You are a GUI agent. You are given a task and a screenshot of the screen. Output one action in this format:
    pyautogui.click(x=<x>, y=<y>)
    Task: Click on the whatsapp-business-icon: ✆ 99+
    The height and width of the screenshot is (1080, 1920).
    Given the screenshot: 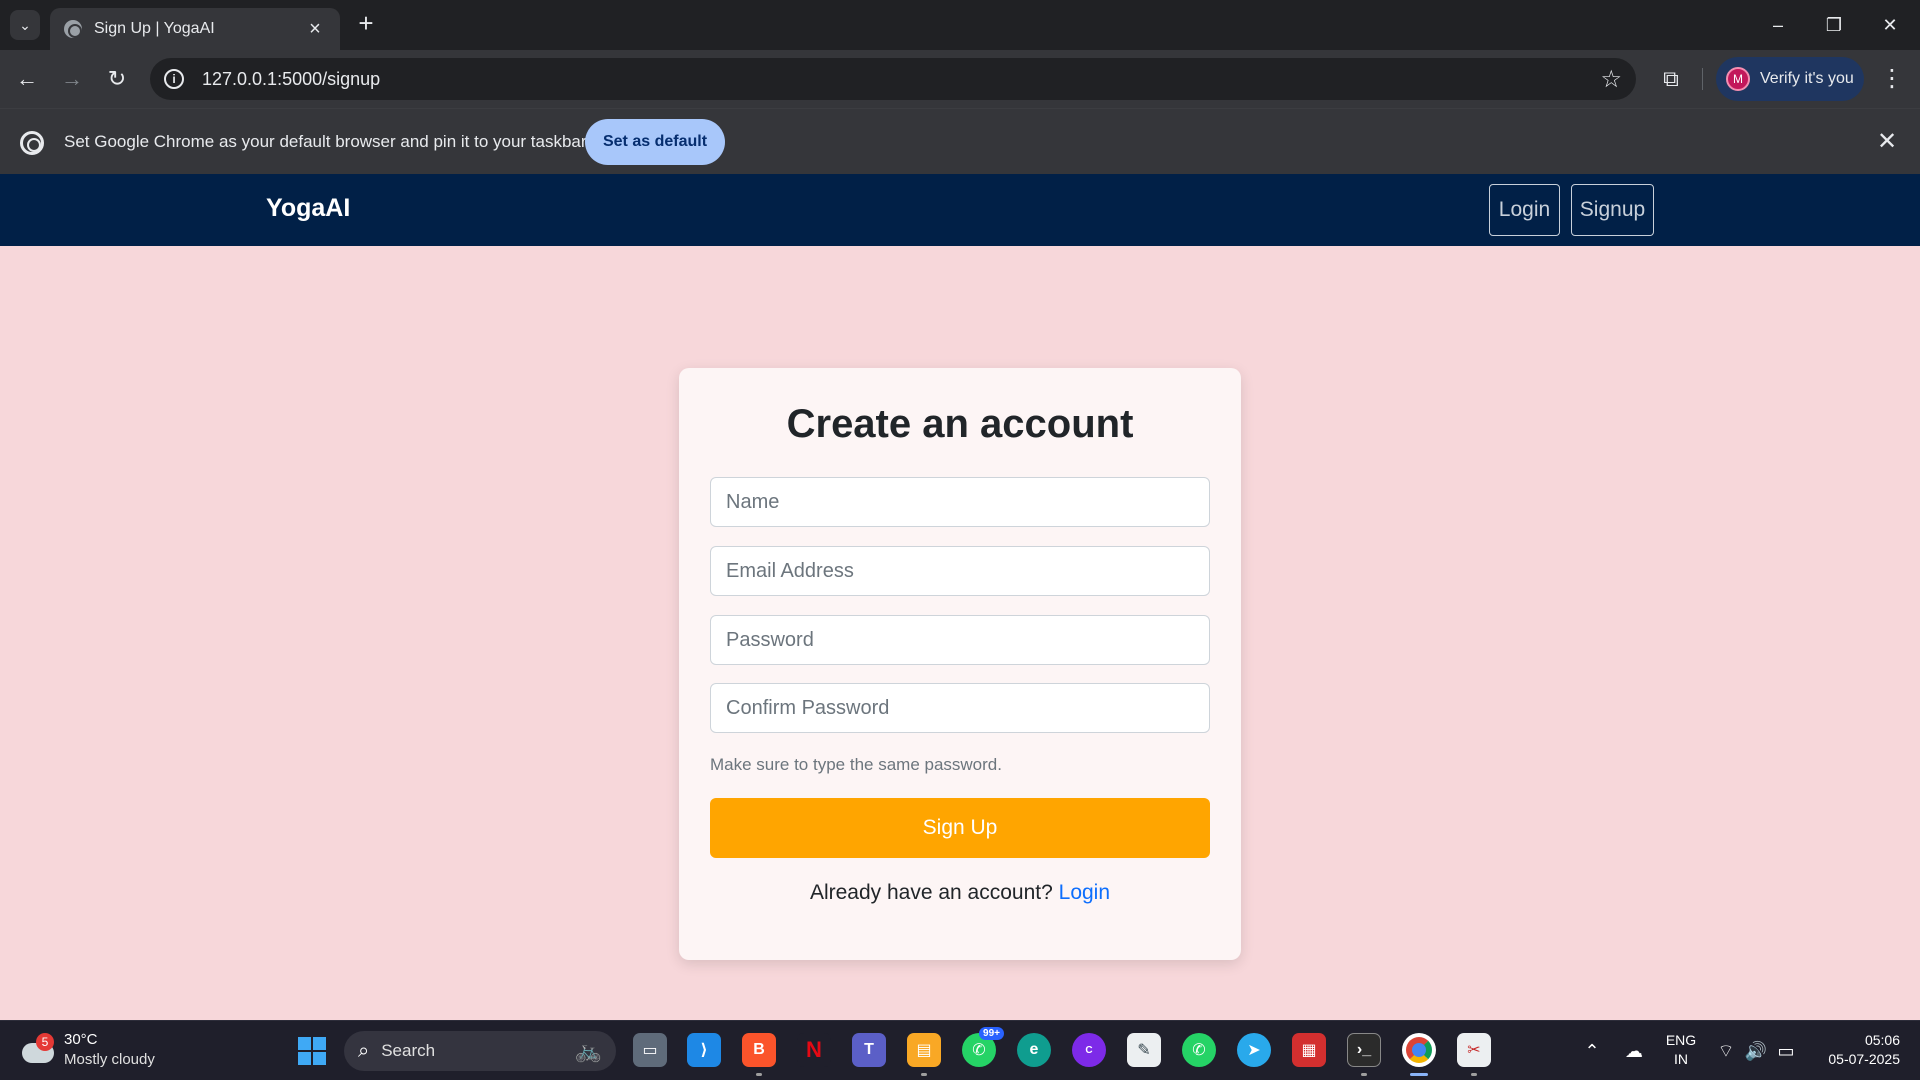 What is the action you would take?
    pyautogui.click(x=983, y=1047)
    